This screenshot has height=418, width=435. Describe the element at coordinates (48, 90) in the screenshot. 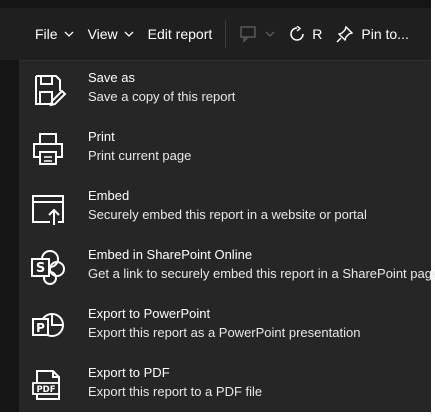

I see `save-as-icon` at that location.